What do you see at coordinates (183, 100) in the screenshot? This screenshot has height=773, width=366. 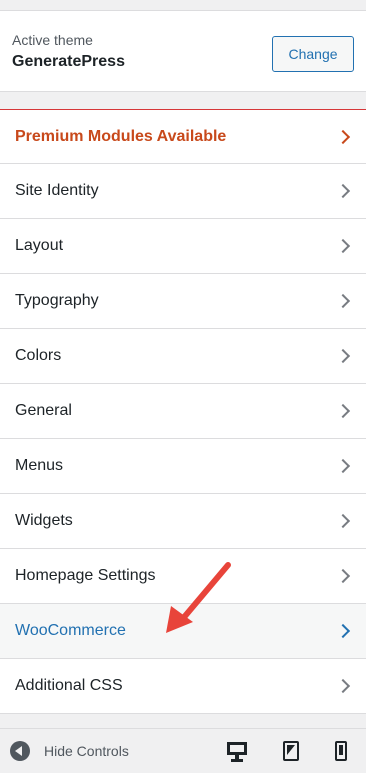 I see `section-gap` at bounding box center [183, 100].